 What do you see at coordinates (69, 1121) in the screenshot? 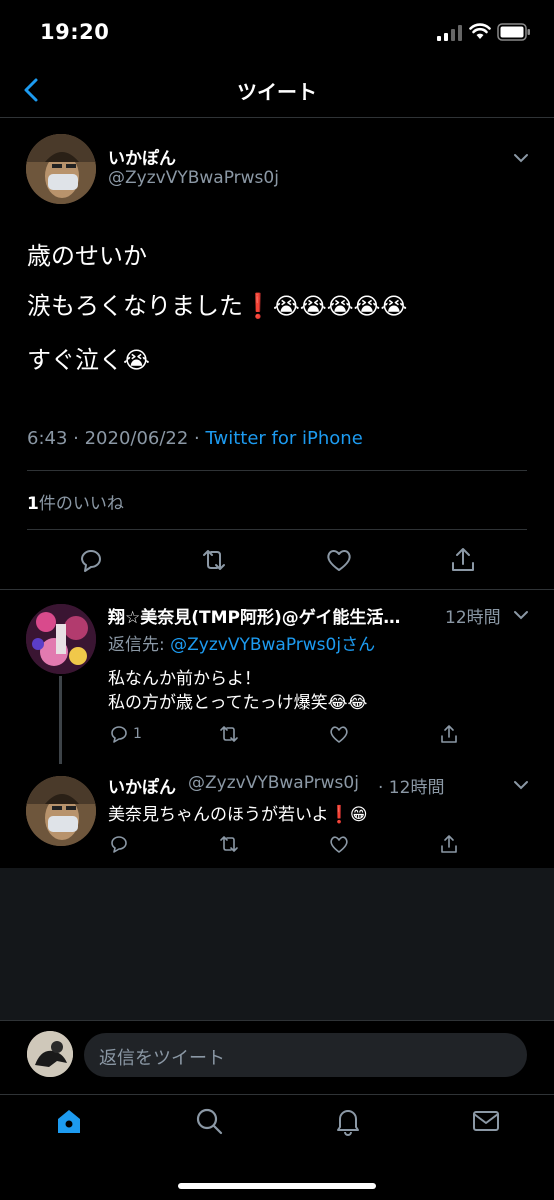
I see `home-icon` at bounding box center [69, 1121].